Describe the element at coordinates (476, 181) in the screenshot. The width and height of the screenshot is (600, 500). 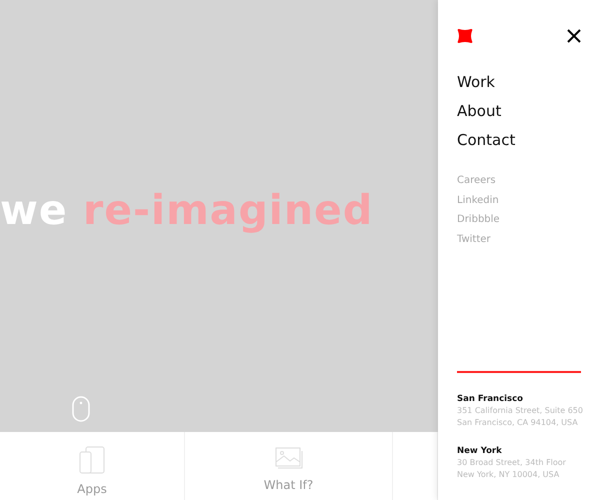
I see `social-link: Careers` at that location.